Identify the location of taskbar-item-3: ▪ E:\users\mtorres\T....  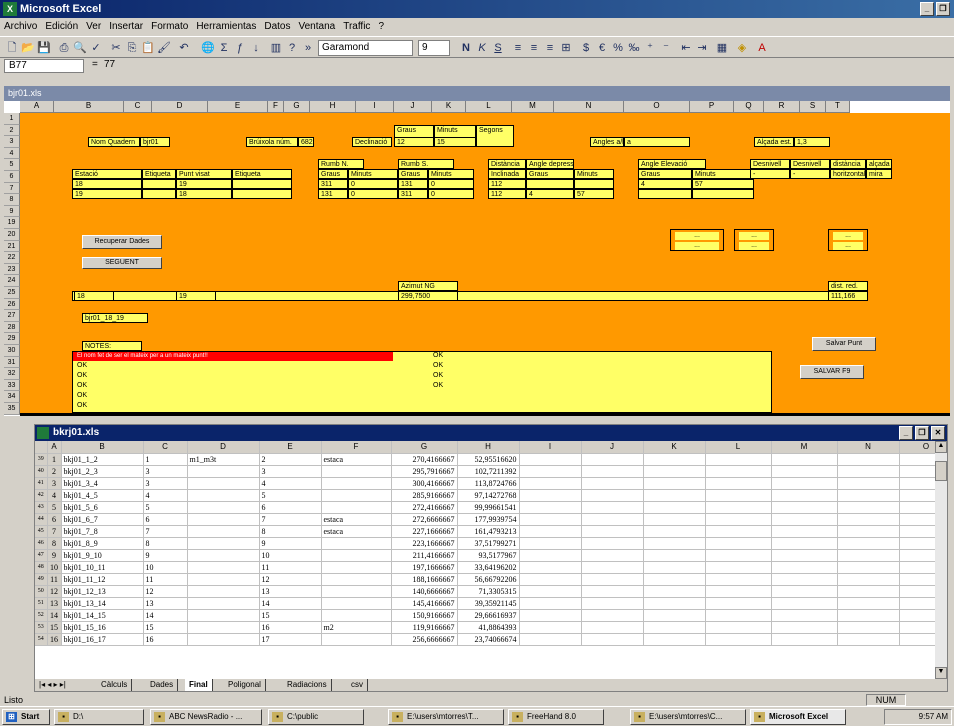
(446, 717).